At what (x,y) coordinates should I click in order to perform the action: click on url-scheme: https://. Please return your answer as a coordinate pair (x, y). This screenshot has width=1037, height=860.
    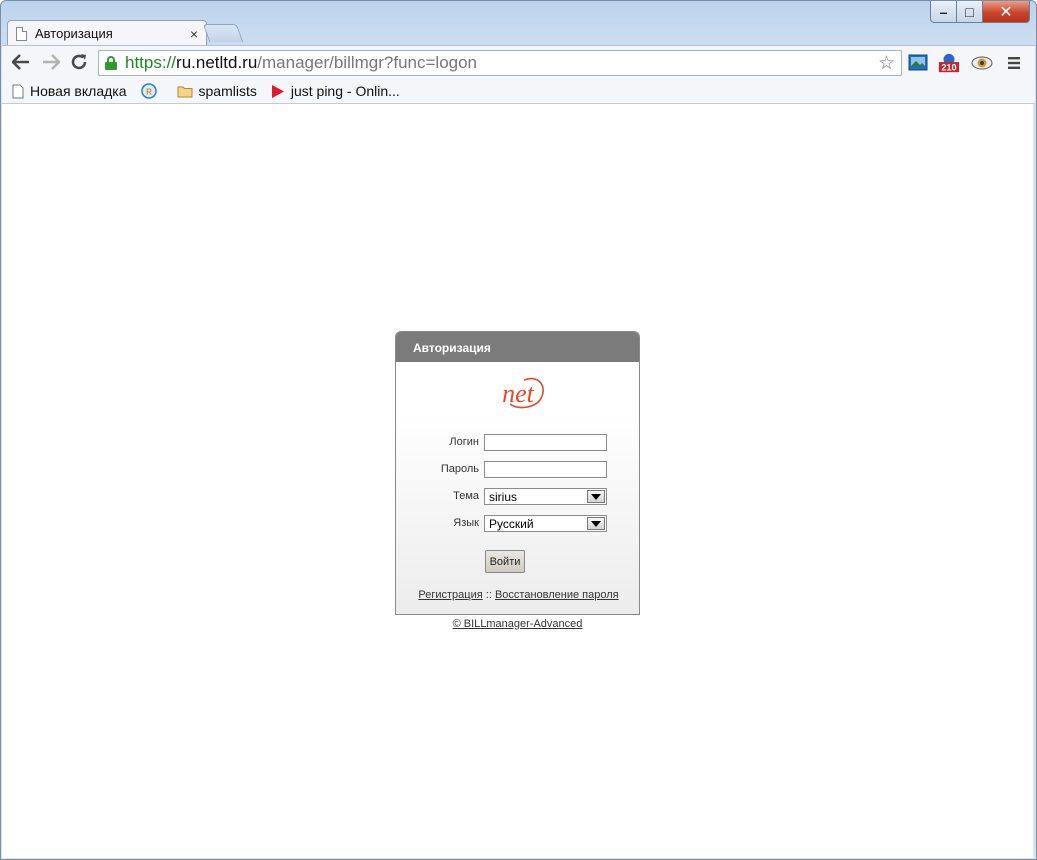
    Looking at the image, I should click on (151, 62).